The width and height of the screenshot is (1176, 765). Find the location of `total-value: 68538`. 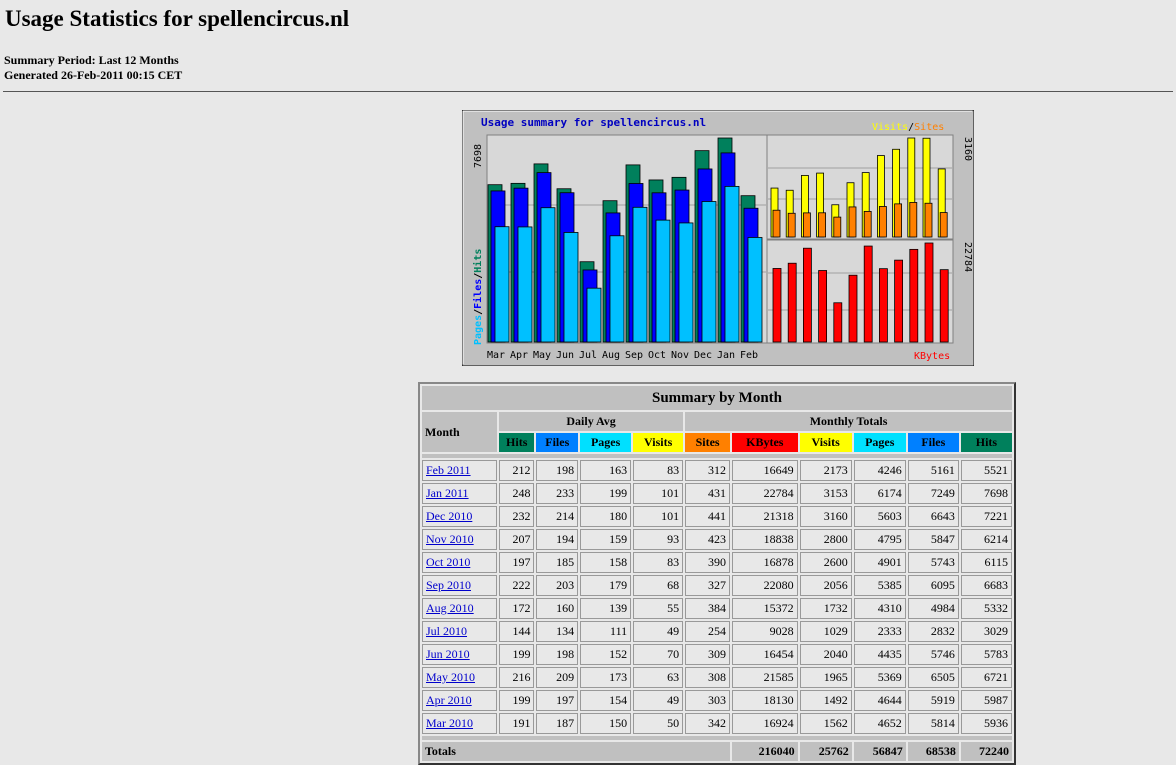

total-value: 68538 is located at coordinates (933, 751).